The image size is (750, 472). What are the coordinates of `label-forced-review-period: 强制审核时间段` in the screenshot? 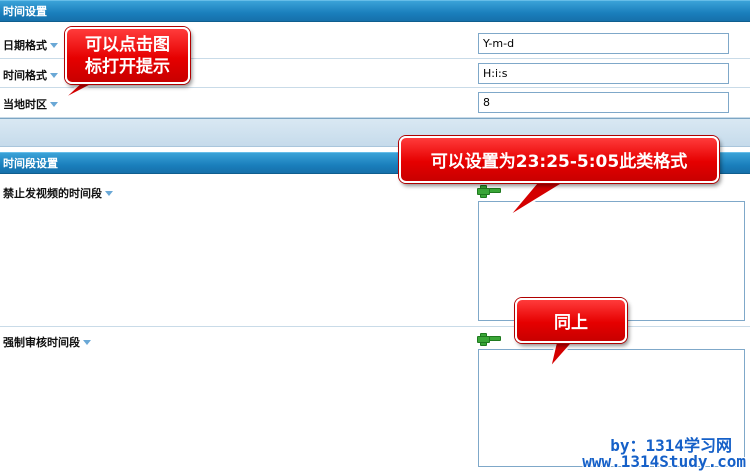 It's located at (41, 342).